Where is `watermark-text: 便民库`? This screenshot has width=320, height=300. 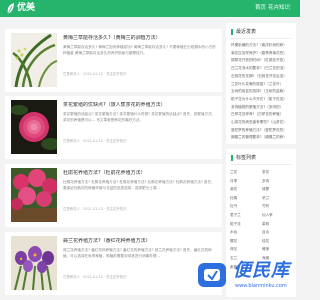
watermark-text: 便民库 is located at coordinates (261, 270).